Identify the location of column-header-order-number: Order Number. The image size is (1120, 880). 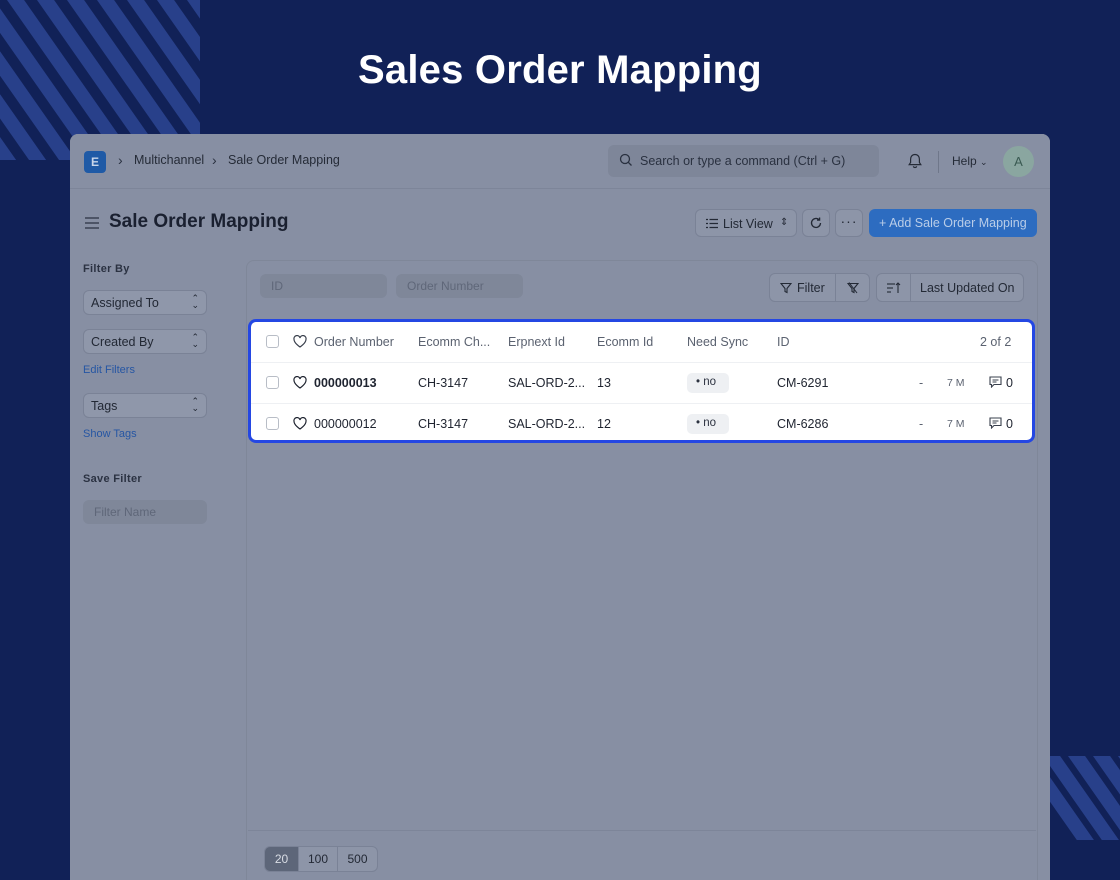
(354, 342).